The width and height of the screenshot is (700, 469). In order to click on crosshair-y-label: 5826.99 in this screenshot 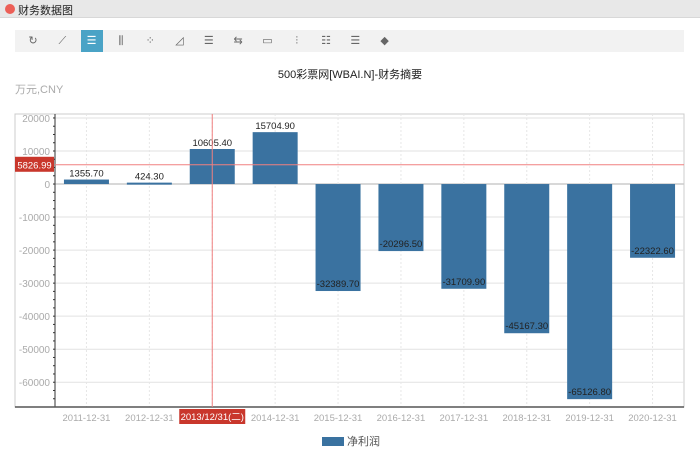, I will do `click(34, 165)`.